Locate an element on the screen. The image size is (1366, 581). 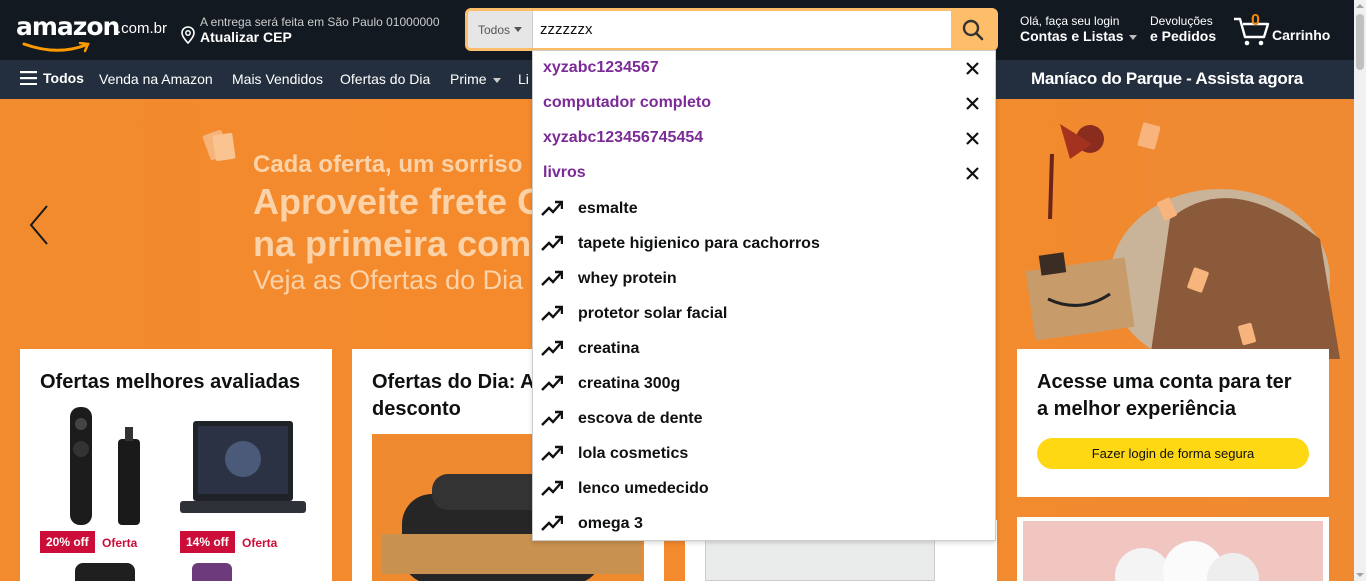
search-icon is located at coordinates (973, 29).